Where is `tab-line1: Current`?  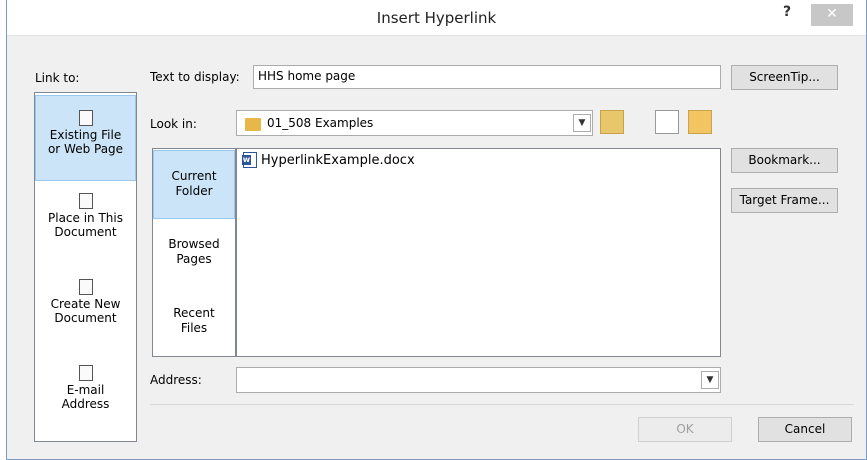
tab-line1: Current is located at coordinates (194, 176).